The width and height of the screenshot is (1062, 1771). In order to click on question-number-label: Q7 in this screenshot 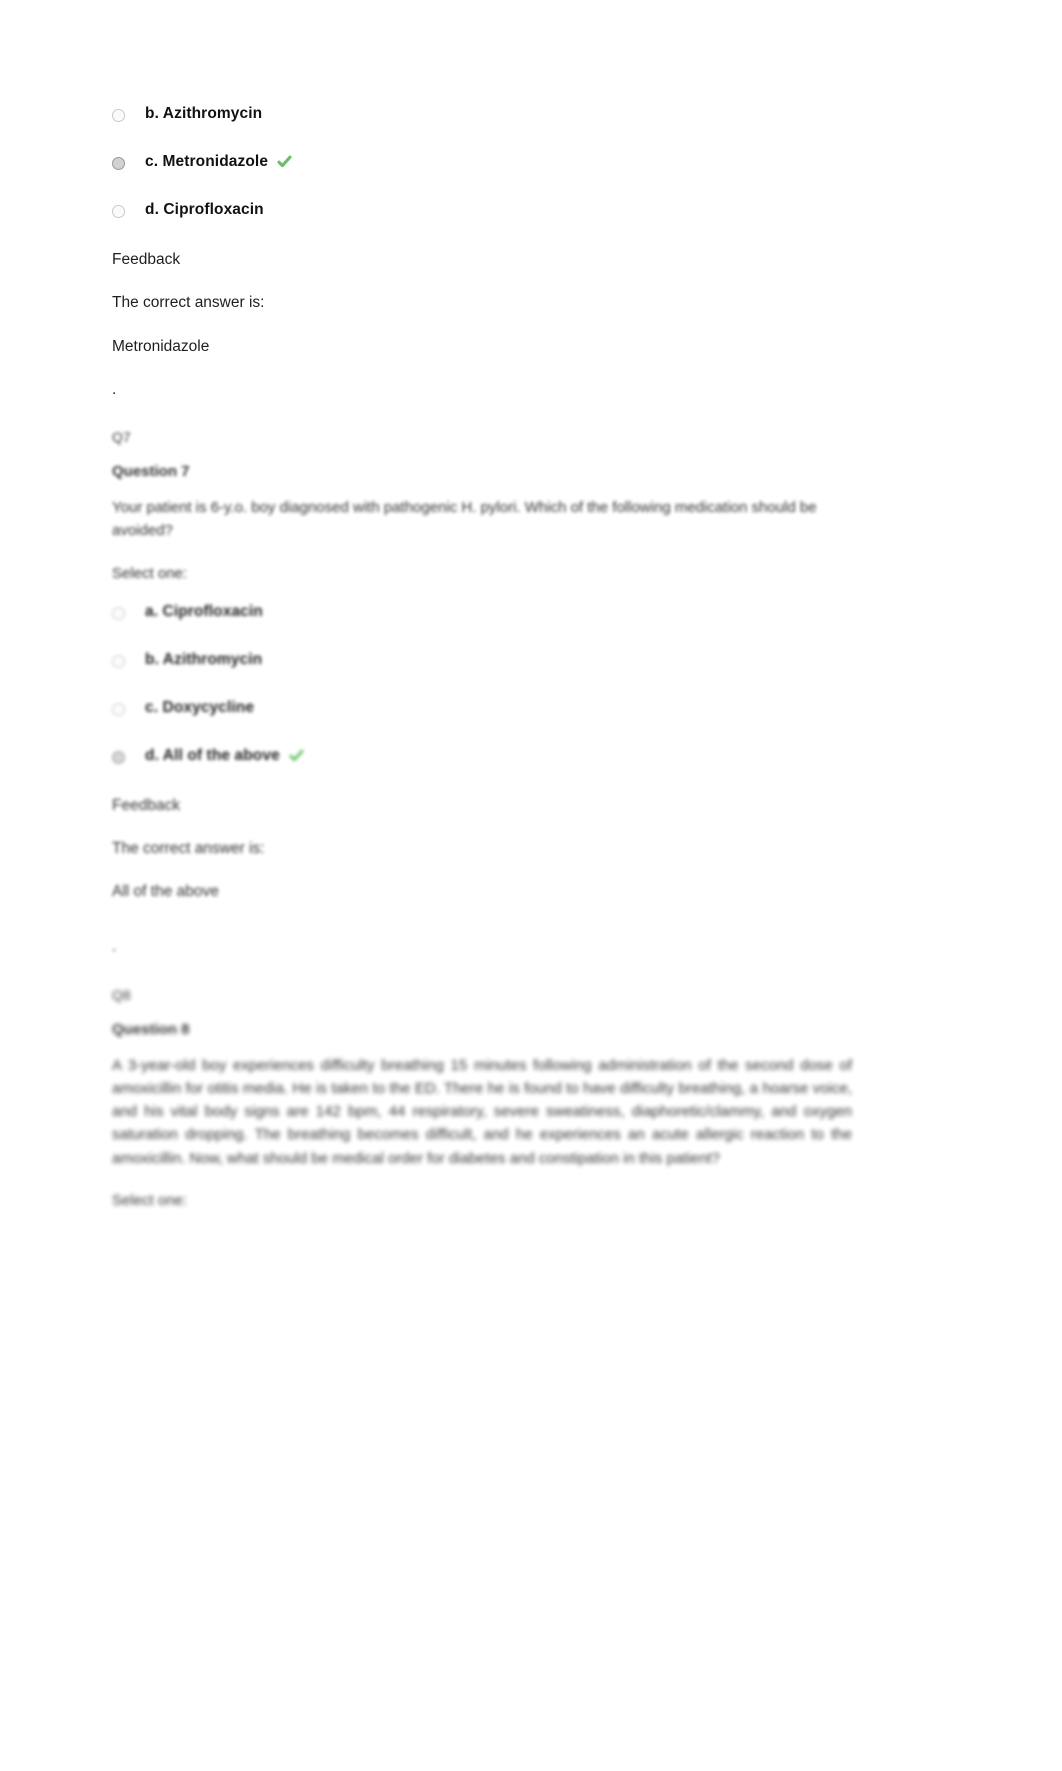, I will do `click(121, 437)`.